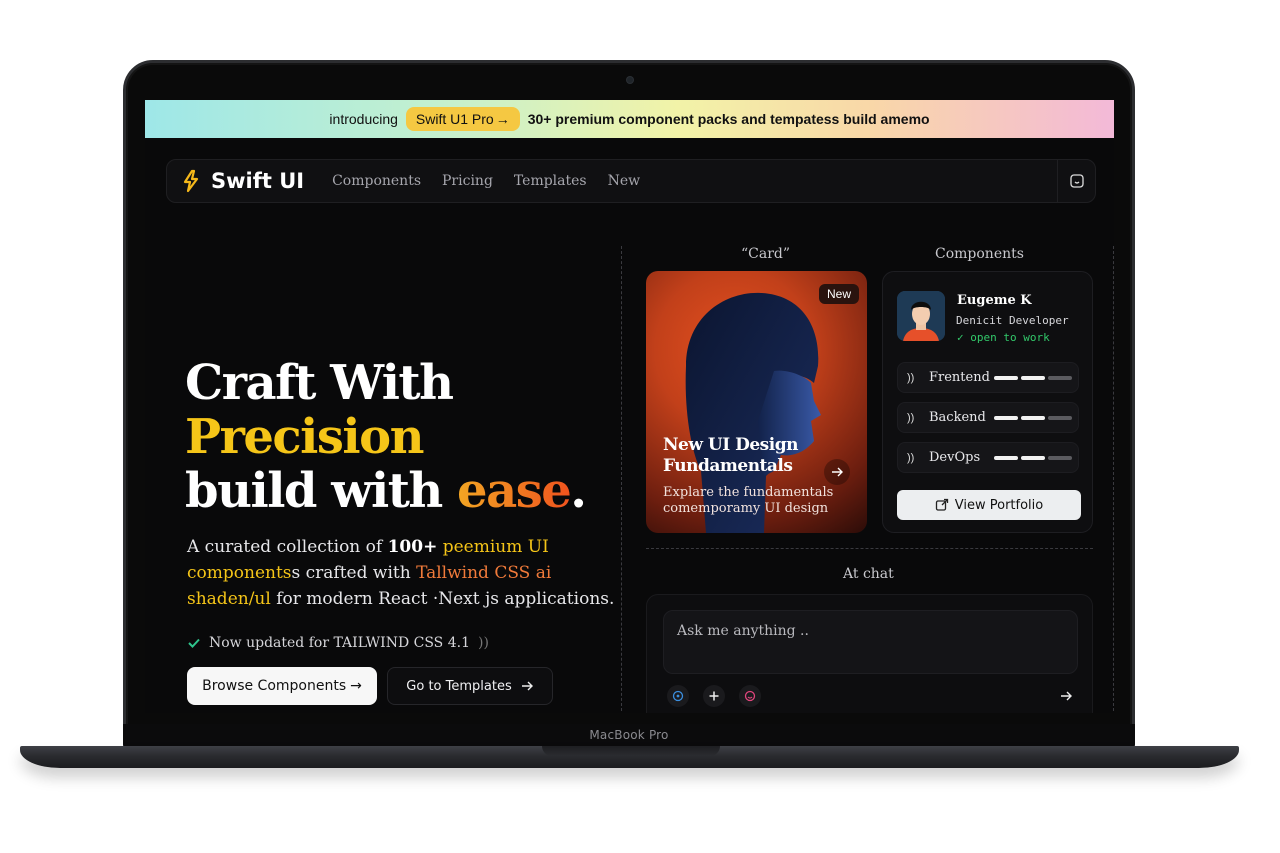 Image resolution: width=1280 pixels, height=853 pixels. I want to click on hero-line-3: build with ease., so click(386, 491).